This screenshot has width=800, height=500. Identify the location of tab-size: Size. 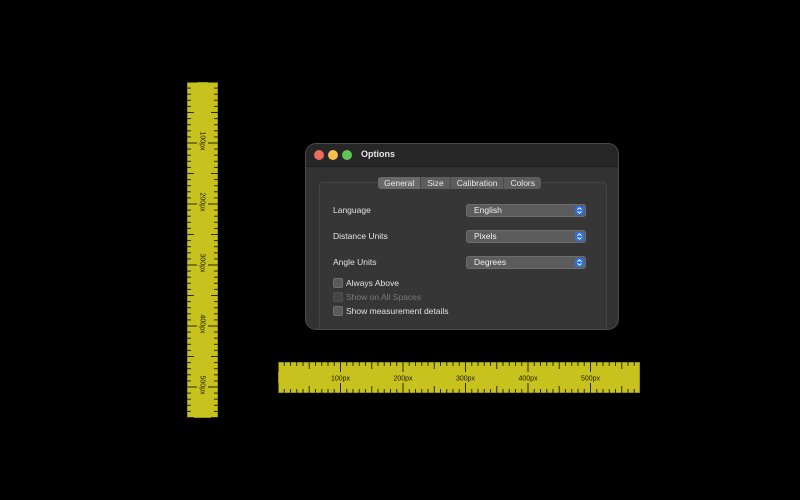
(436, 183).